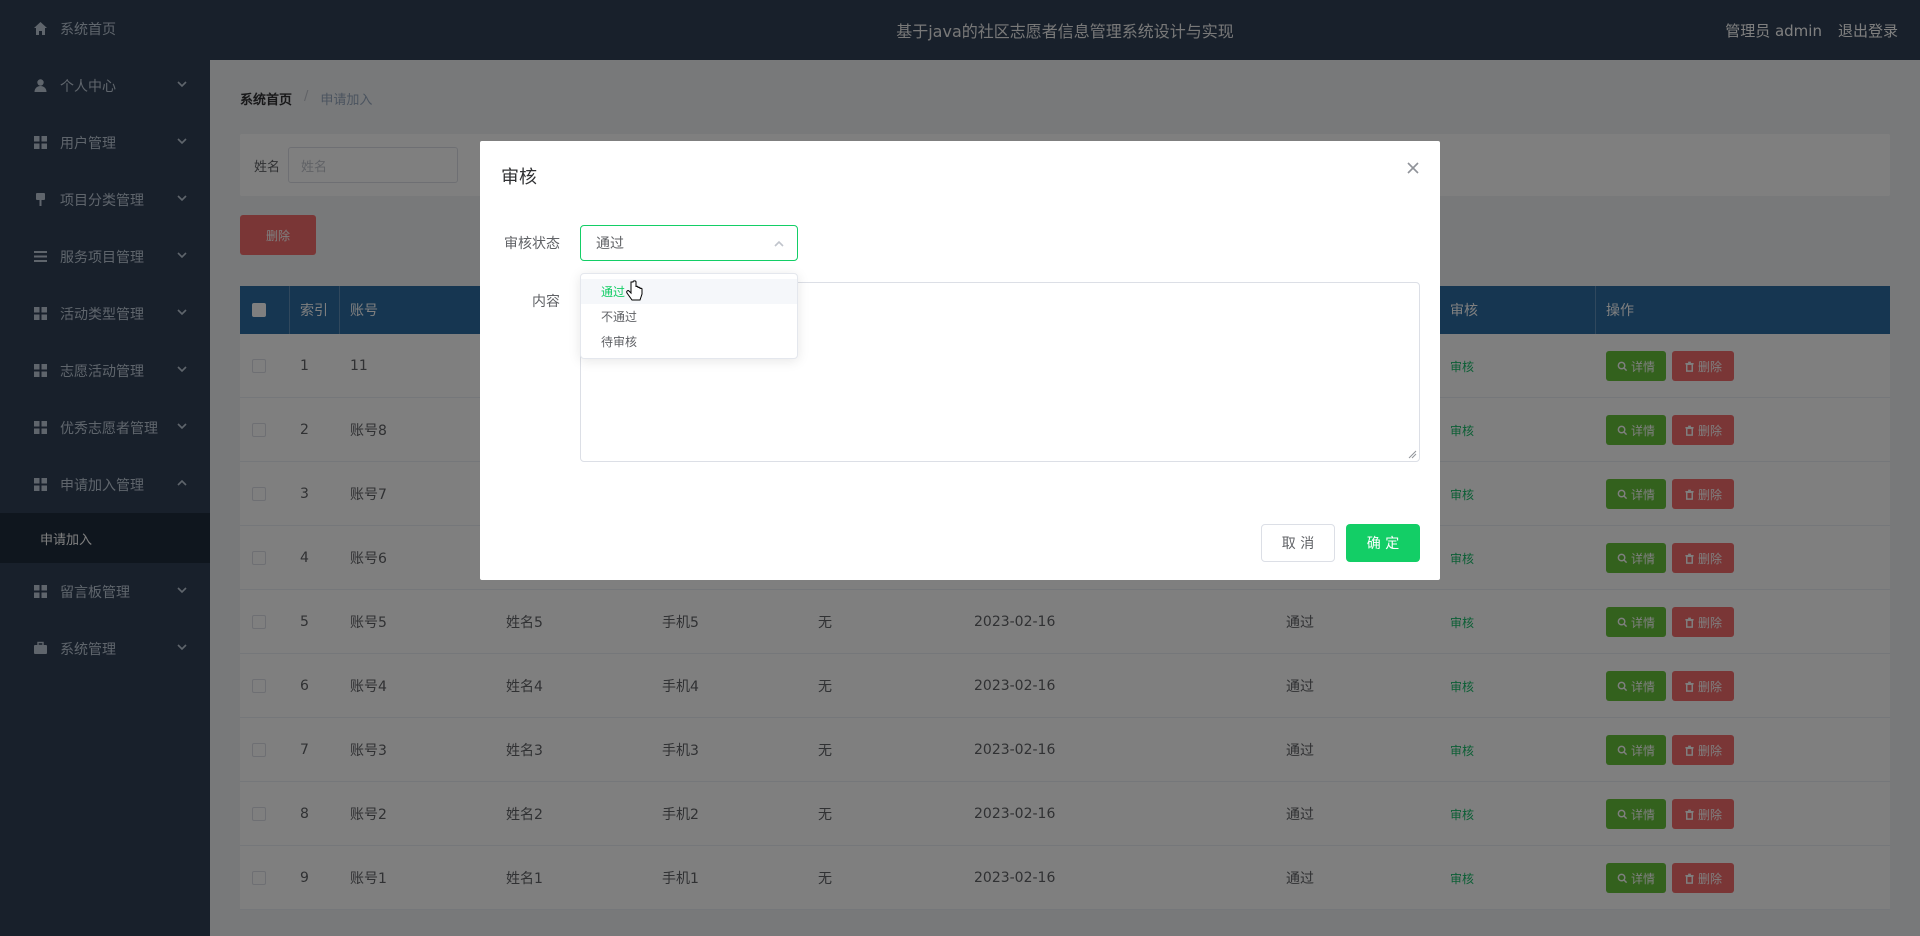 The image size is (1920, 936). What do you see at coordinates (634, 290) in the screenshot?
I see `hand-cursor-icon` at bounding box center [634, 290].